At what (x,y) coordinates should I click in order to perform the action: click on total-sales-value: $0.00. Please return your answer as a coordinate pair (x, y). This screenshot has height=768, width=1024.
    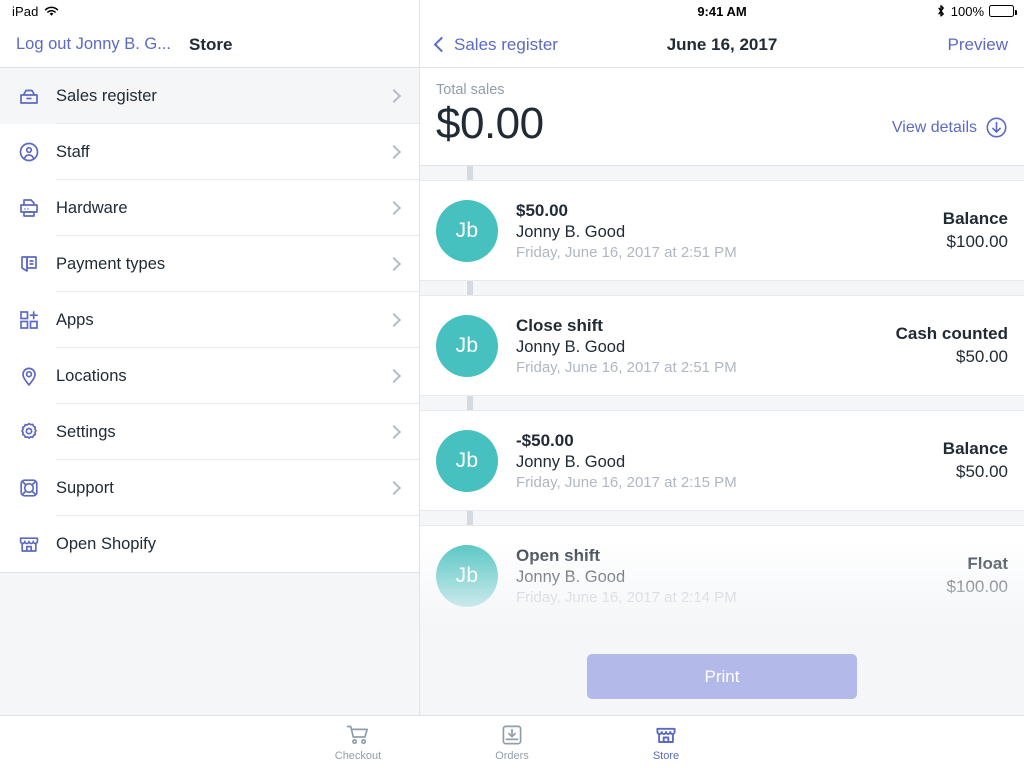
    Looking at the image, I should click on (490, 123).